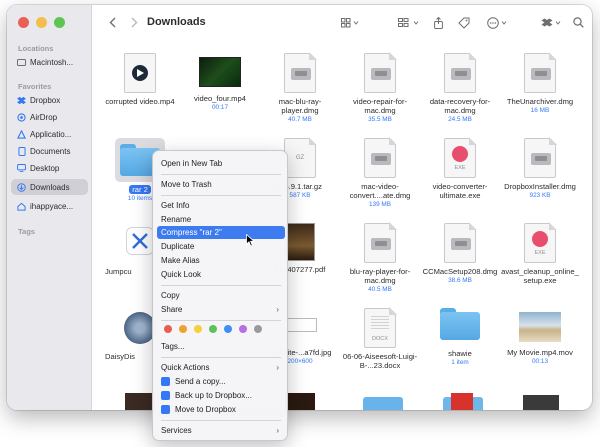 The image size is (600, 447). I want to click on menu-quick-actions: Quick Actions ›, so click(221, 367).